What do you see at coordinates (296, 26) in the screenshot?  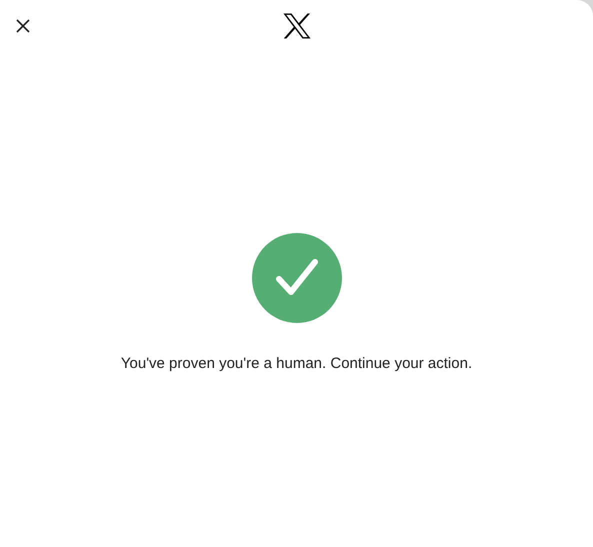 I see `logo-icon` at bounding box center [296, 26].